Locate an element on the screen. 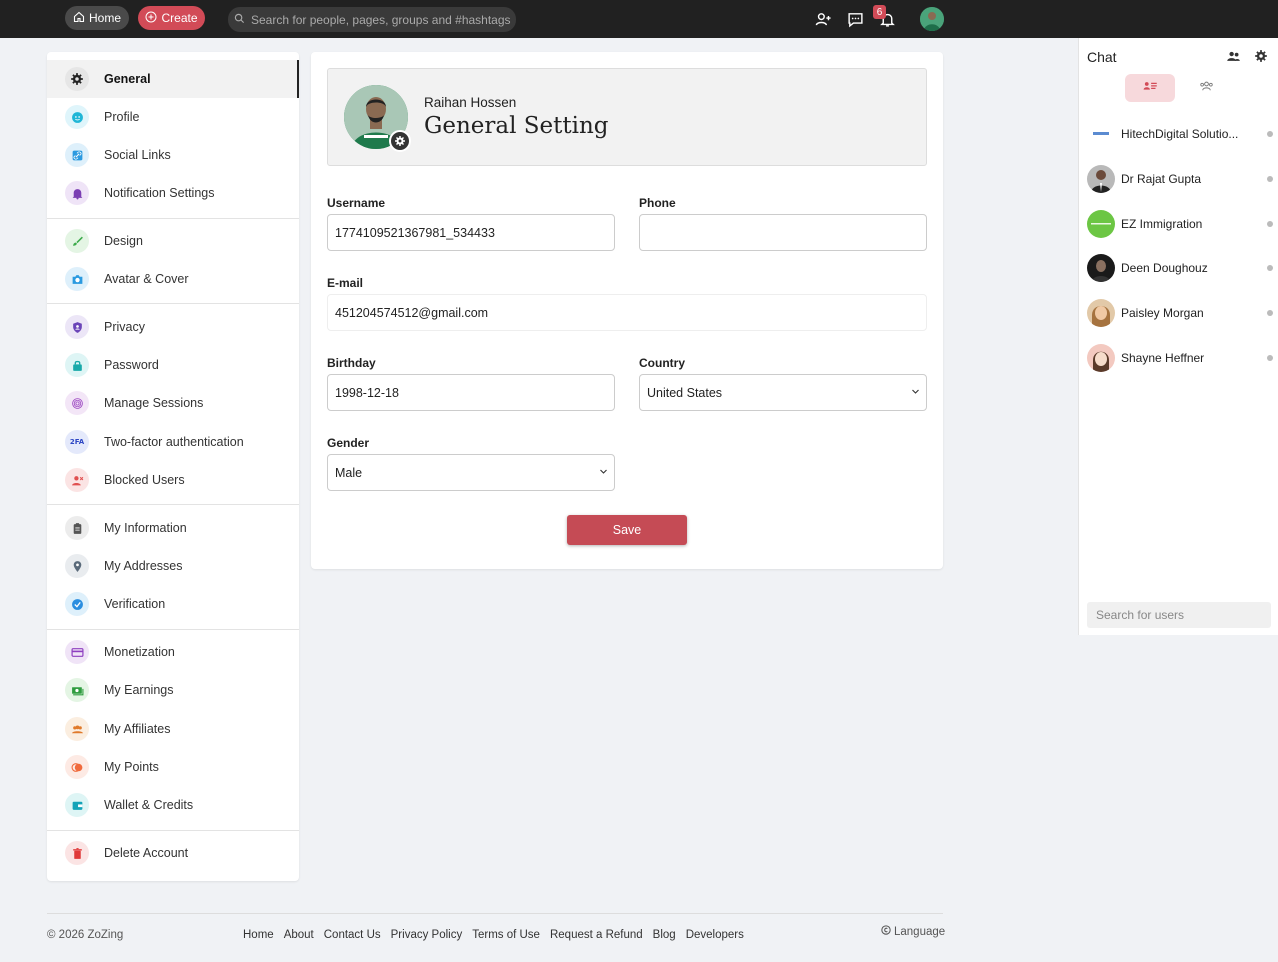 This screenshot has width=1278, height=962. menu-item-verification: Verification is located at coordinates (173, 604).